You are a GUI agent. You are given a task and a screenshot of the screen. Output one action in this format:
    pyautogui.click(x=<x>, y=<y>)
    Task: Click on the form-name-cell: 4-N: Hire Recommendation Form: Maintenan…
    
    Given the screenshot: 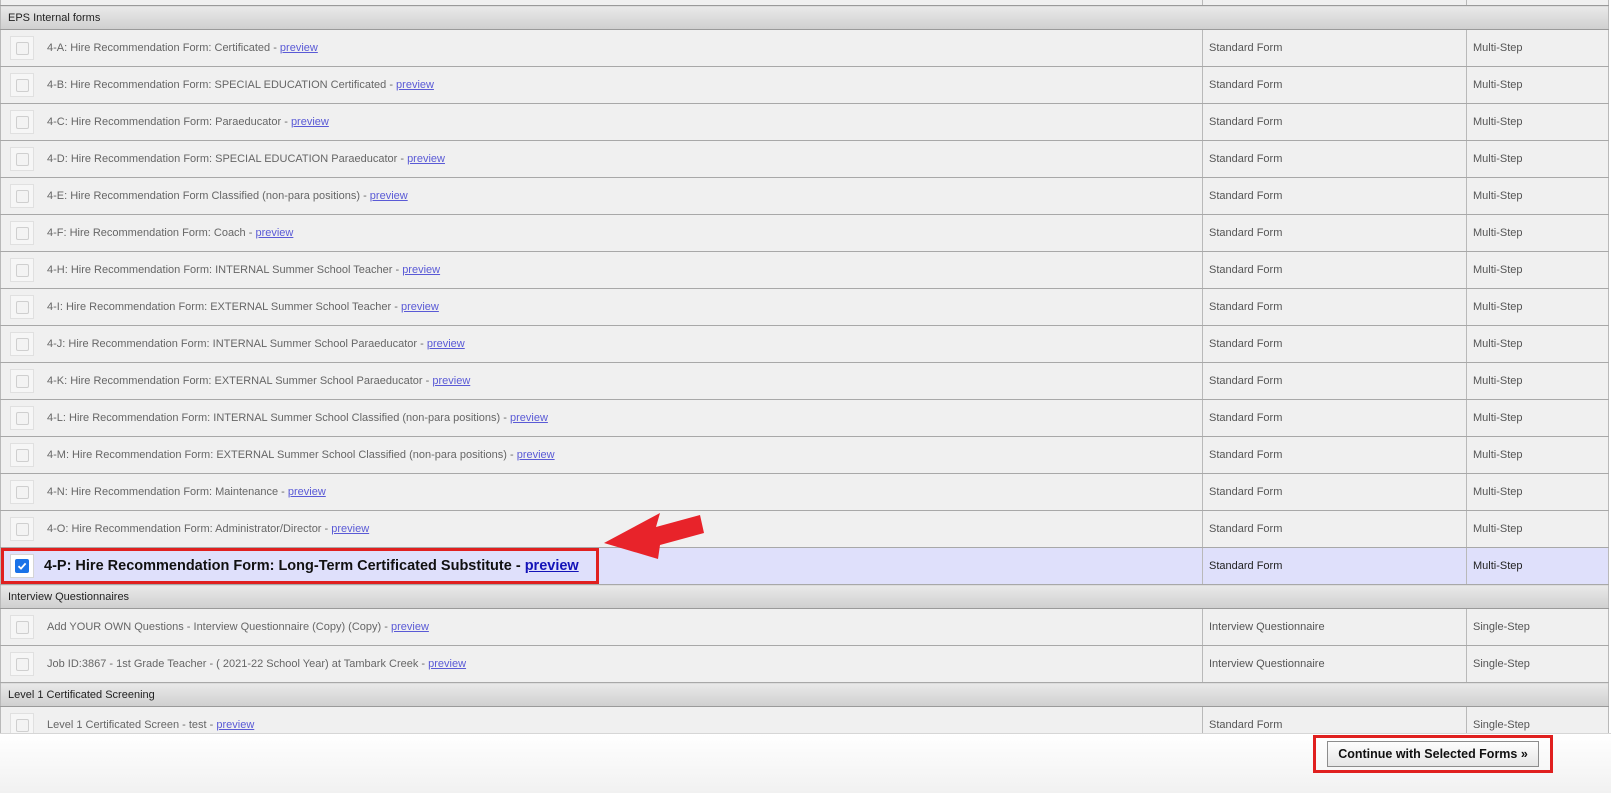 What is the action you would take?
    pyautogui.click(x=601, y=492)
    